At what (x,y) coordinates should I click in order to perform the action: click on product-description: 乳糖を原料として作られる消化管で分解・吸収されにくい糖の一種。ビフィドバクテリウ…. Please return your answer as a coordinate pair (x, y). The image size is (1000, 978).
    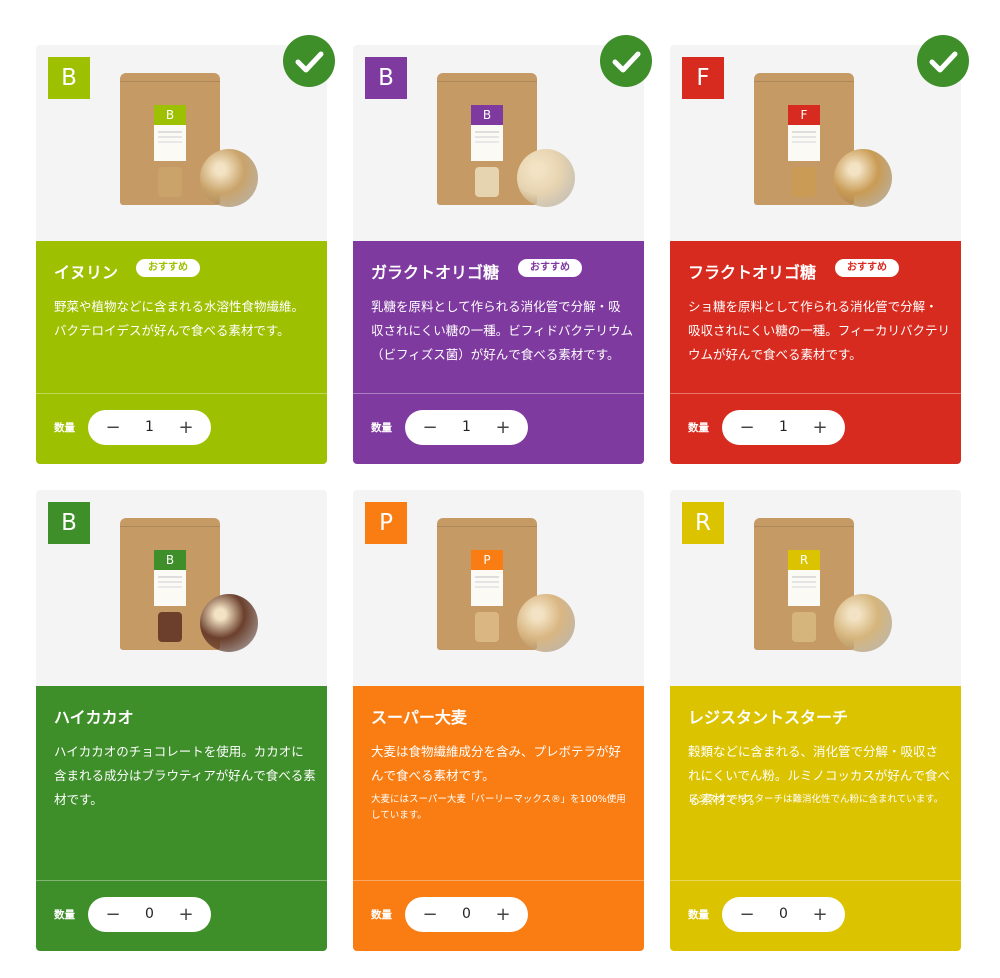
    Looking at the image, I should click on (502, 330).